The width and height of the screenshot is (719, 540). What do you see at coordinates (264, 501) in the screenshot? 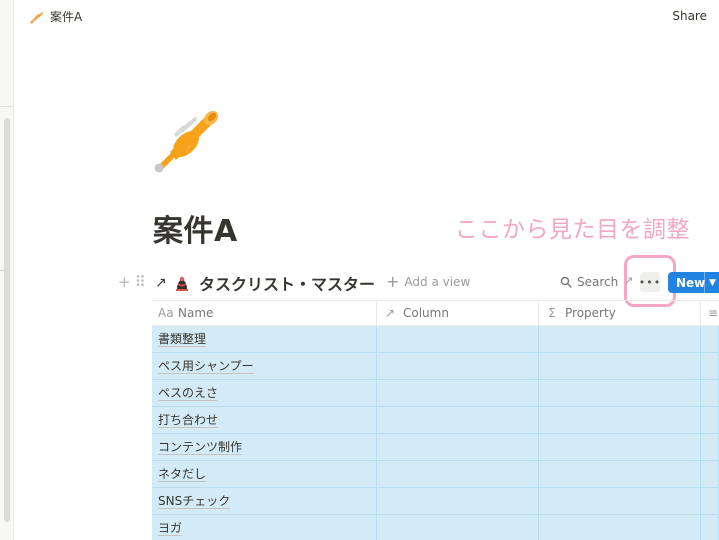
I see `name-cell: SNSチェック` at bounding box center [264, 501].